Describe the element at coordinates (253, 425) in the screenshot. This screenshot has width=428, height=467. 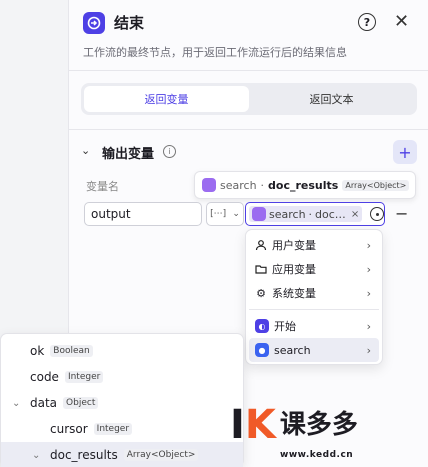
I see `logo-mark-icon: IK` at that location.